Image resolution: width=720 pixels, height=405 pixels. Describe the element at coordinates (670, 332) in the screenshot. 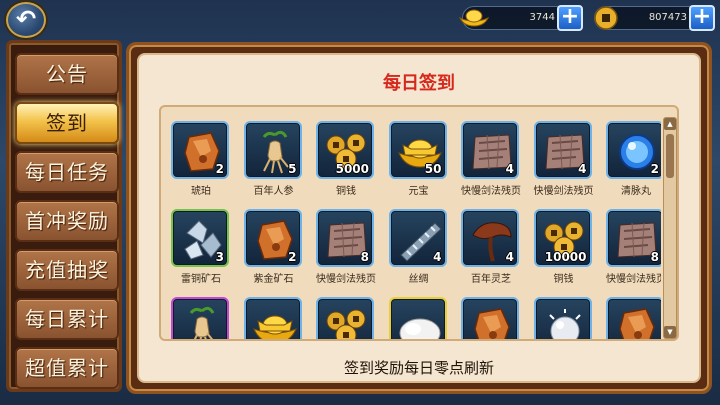

I see `scroll-down-button: ▼` at that location.